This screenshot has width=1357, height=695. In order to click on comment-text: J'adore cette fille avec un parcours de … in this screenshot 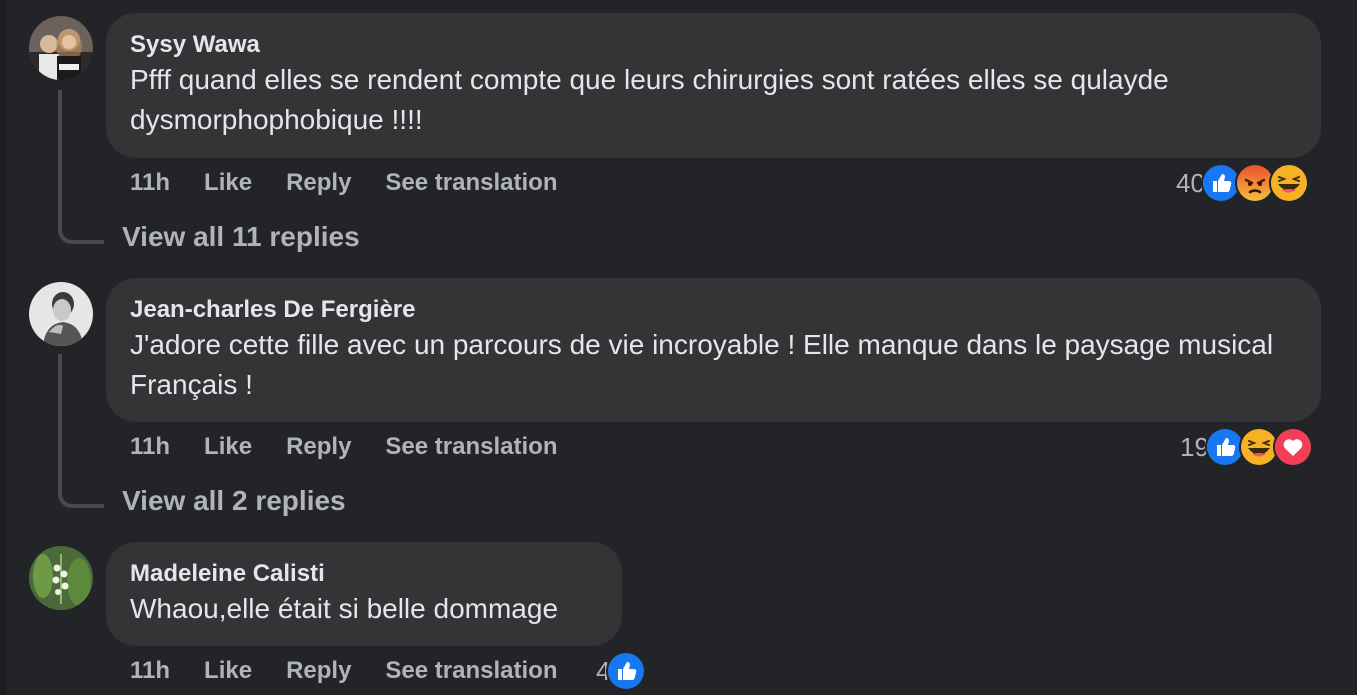, I will do `click(702, 364)`.